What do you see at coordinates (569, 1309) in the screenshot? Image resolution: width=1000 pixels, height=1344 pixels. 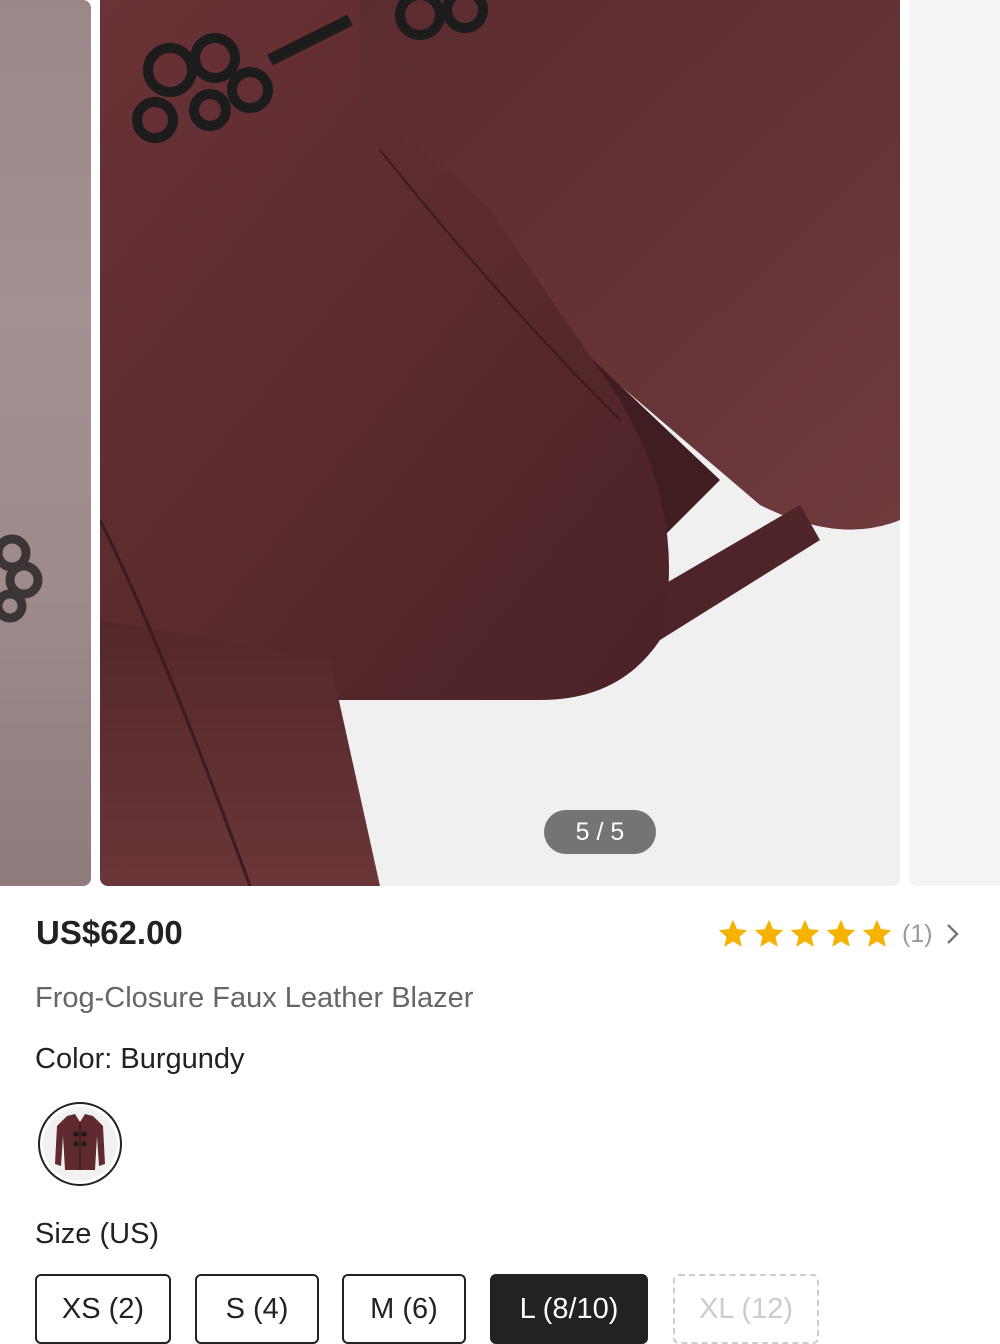 I see `size-option-l-selected: L (8/10)` at bounding box center [569, 1309].